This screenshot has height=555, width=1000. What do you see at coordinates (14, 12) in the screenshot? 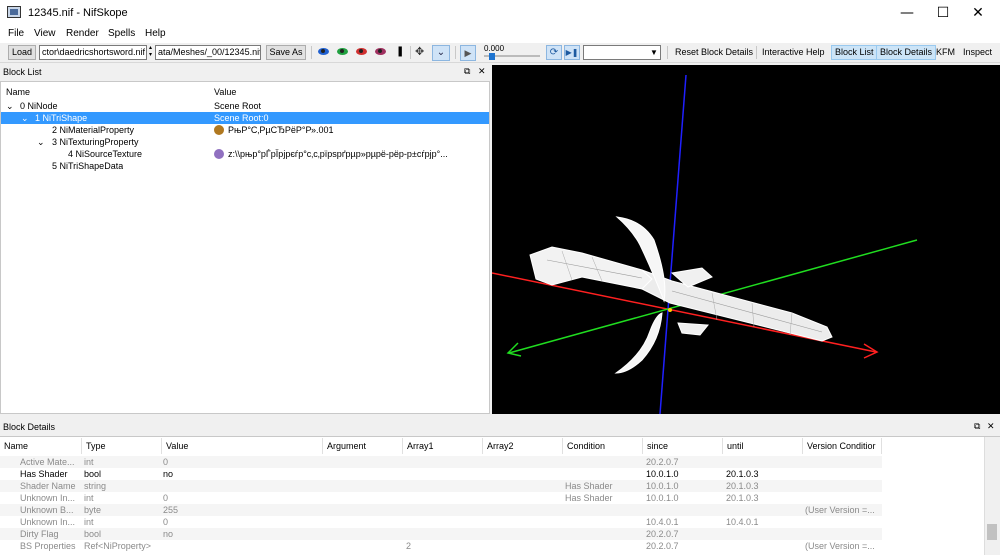
I see `app-icon` at bounding box center [14, 12].